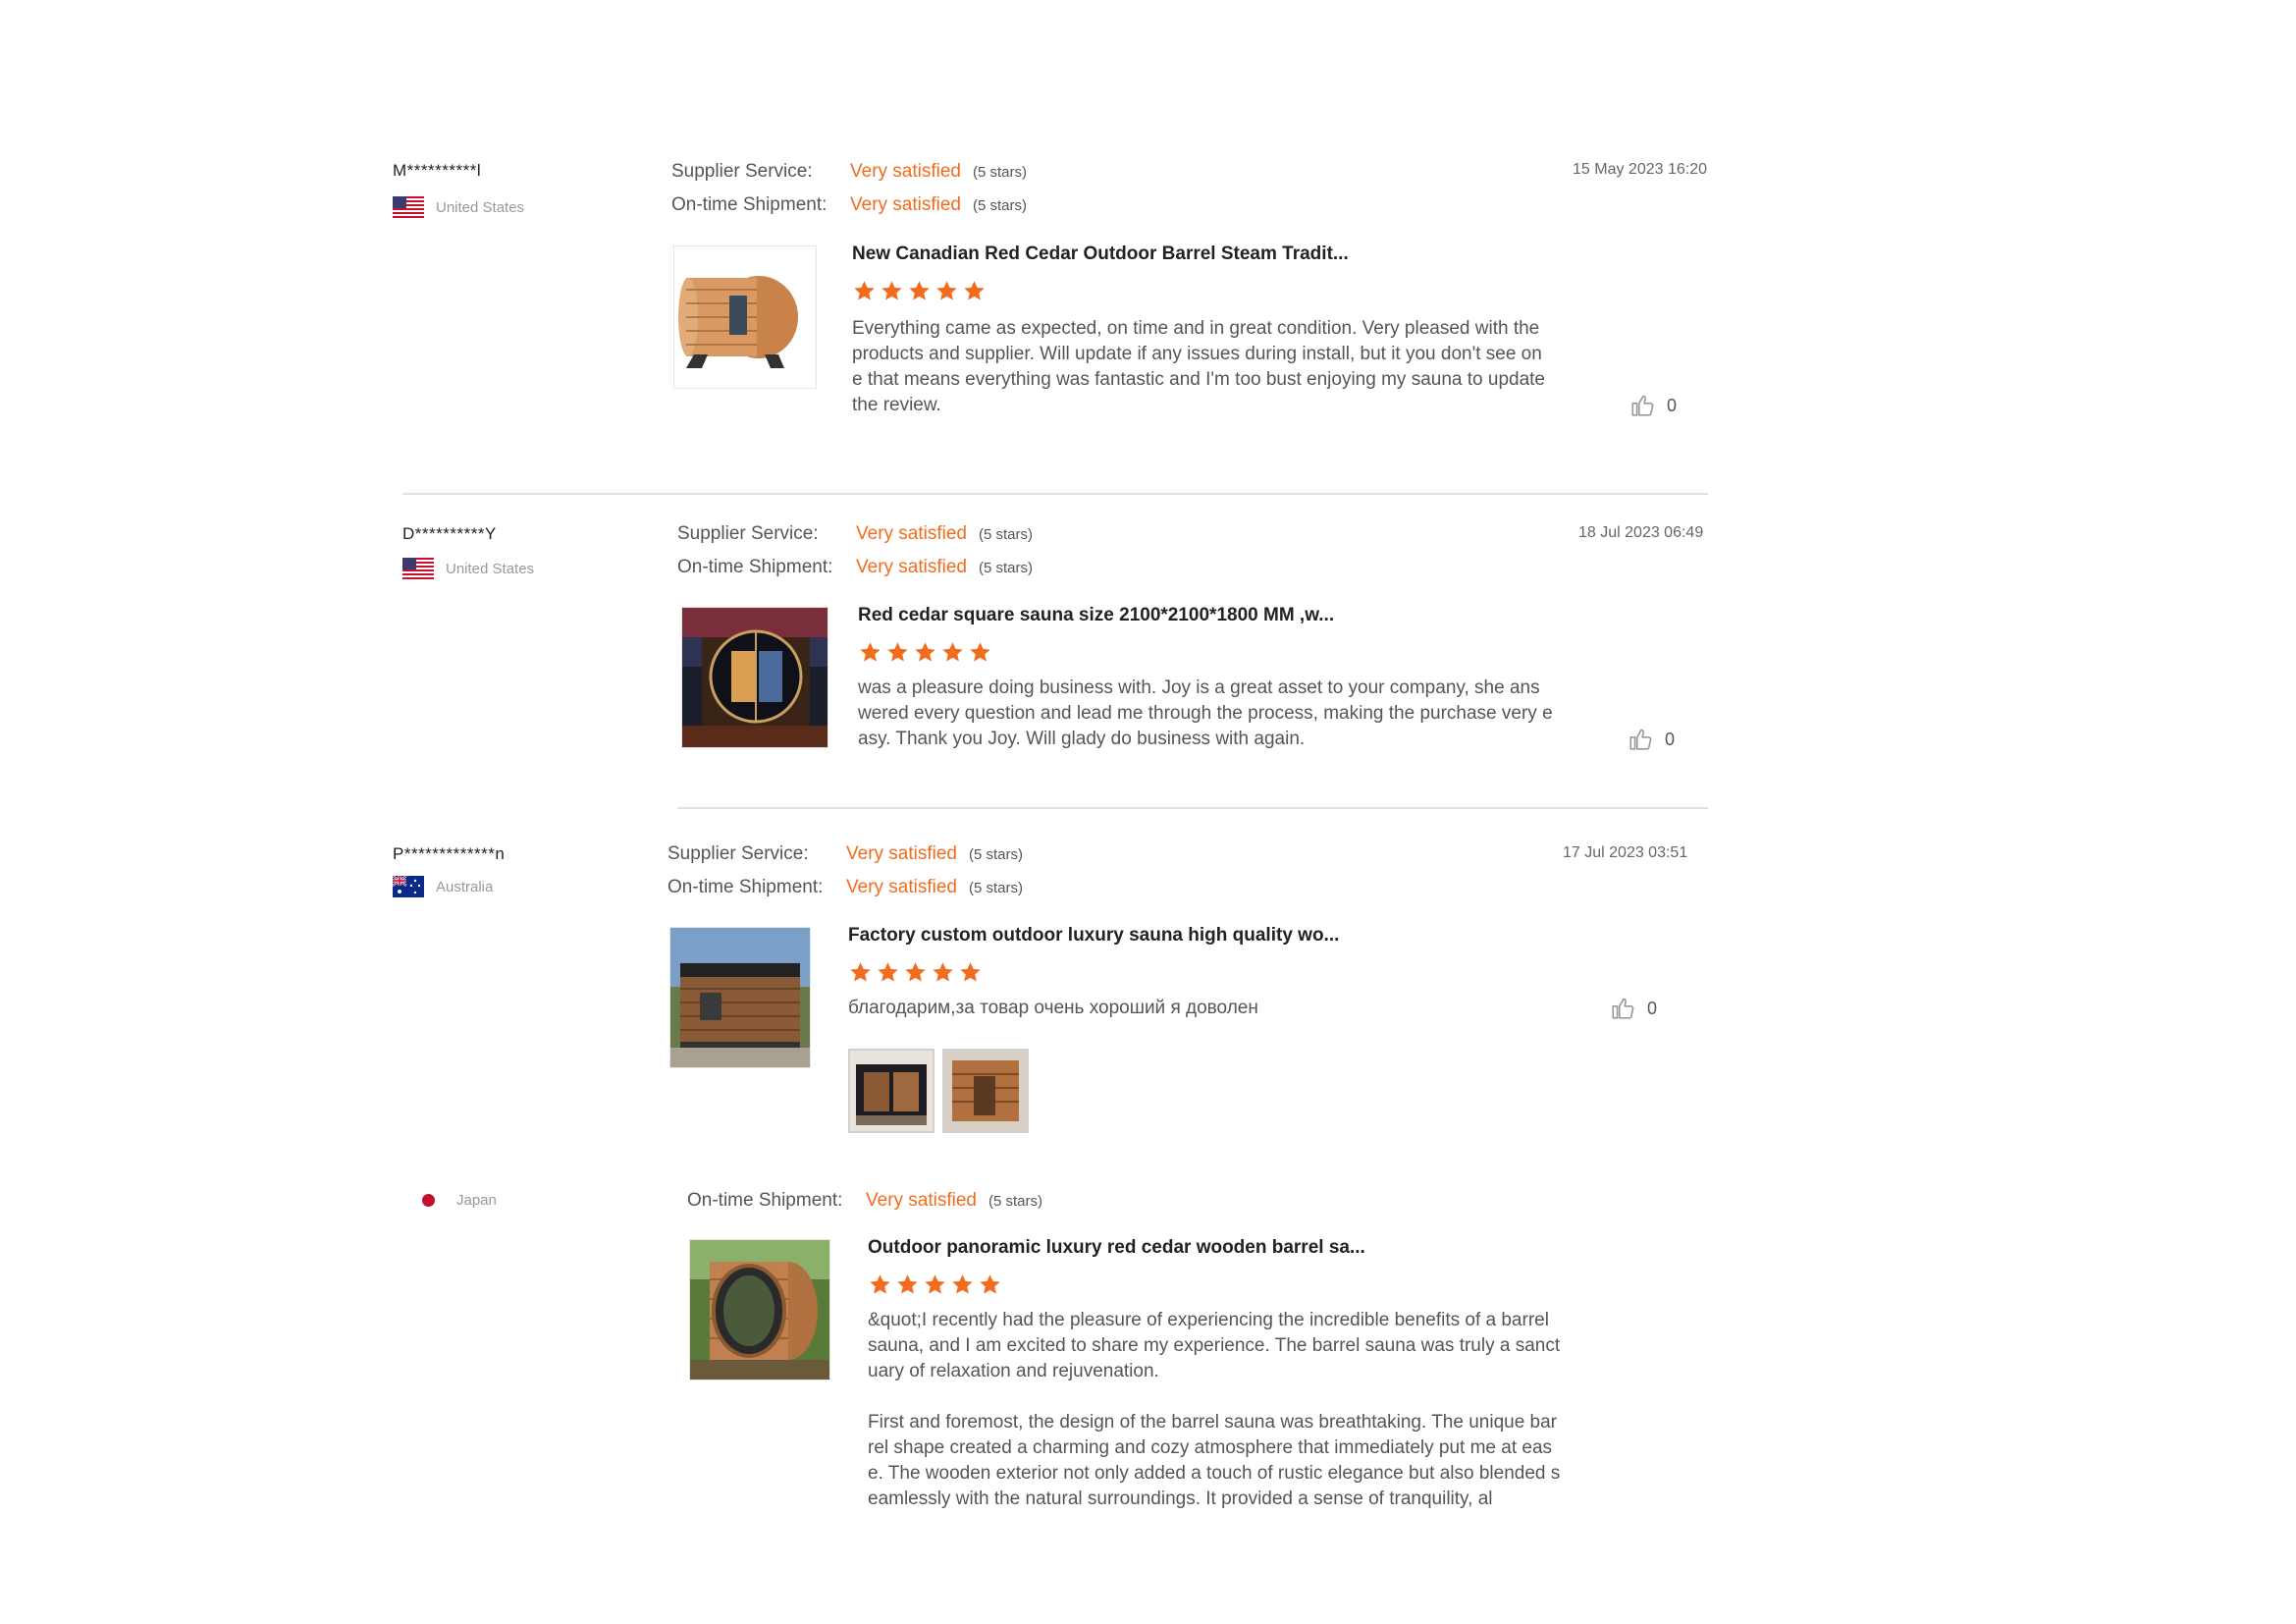  I want to click on review-date: 17 Jul 2023 03:51, so click(1625, 852).